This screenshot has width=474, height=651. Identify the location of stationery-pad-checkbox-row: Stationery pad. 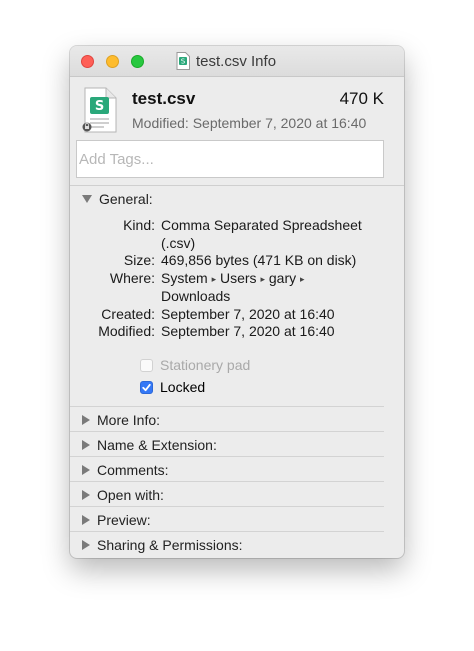
(195, 365).